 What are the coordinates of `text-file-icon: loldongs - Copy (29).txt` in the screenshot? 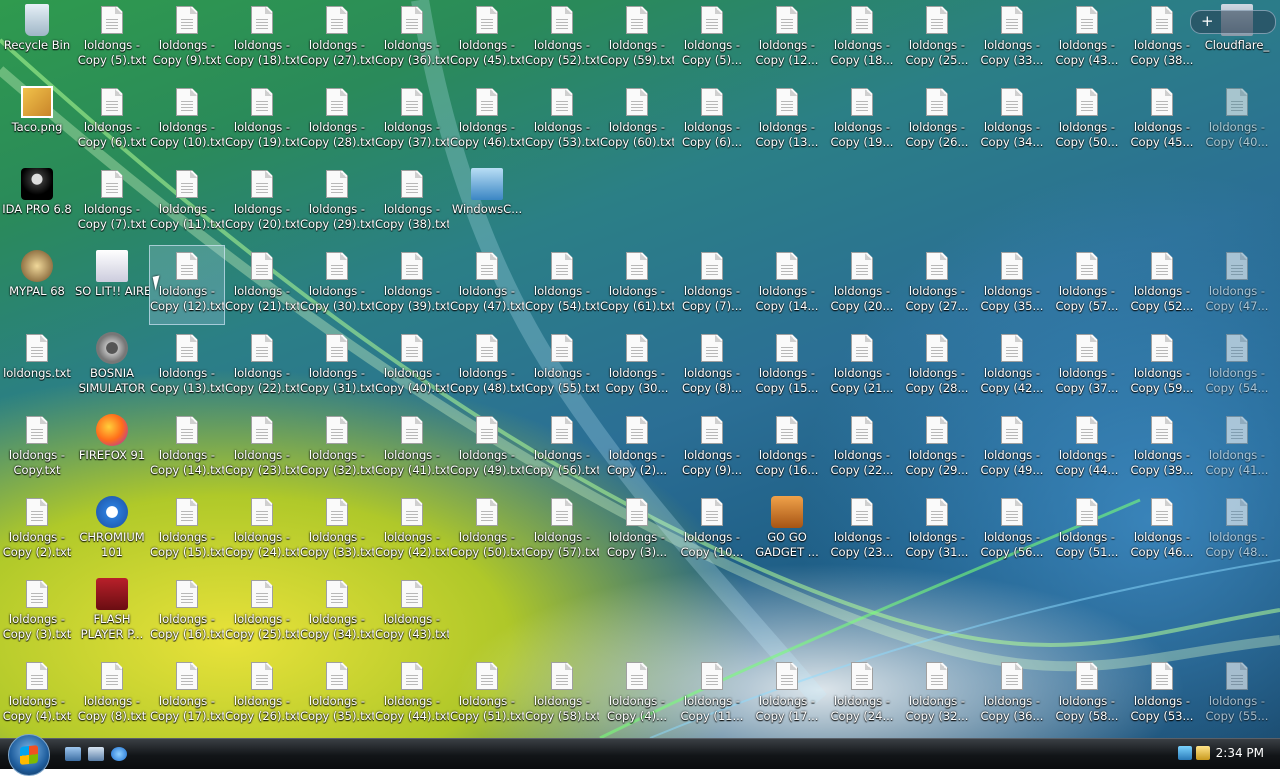 It's located at (337, 203).